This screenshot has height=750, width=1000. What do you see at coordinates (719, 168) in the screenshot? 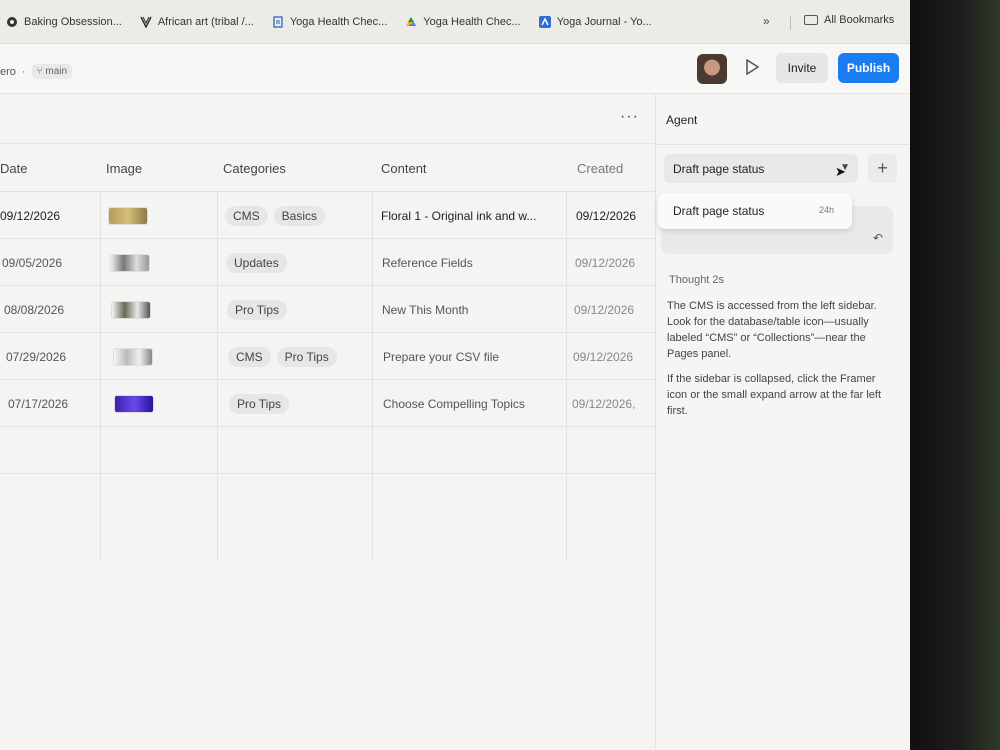
I see `select-value: Draft page status` at bounding box center [719, 168].